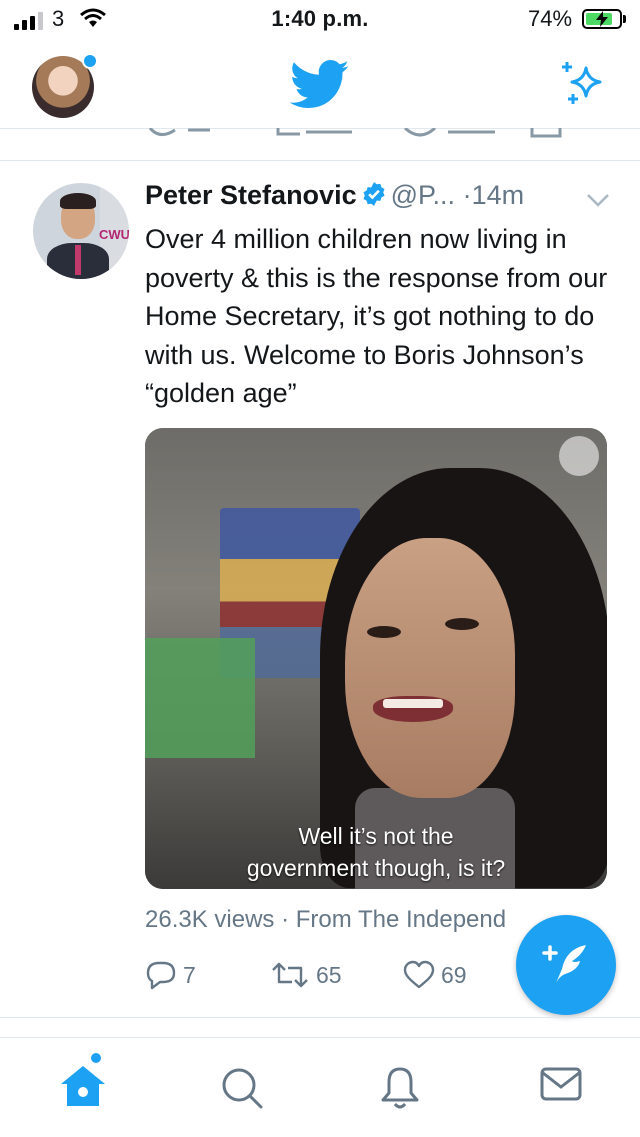  I want to click on compose-feather-icon, so click(564, 964).